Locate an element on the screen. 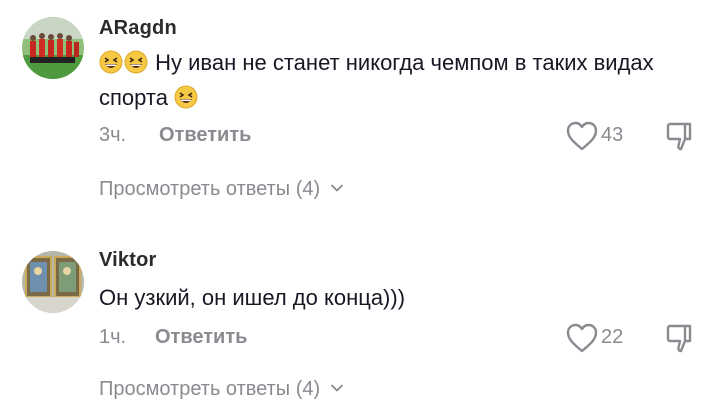  comment-time: 3ч. is located at coordinates (113, 135).